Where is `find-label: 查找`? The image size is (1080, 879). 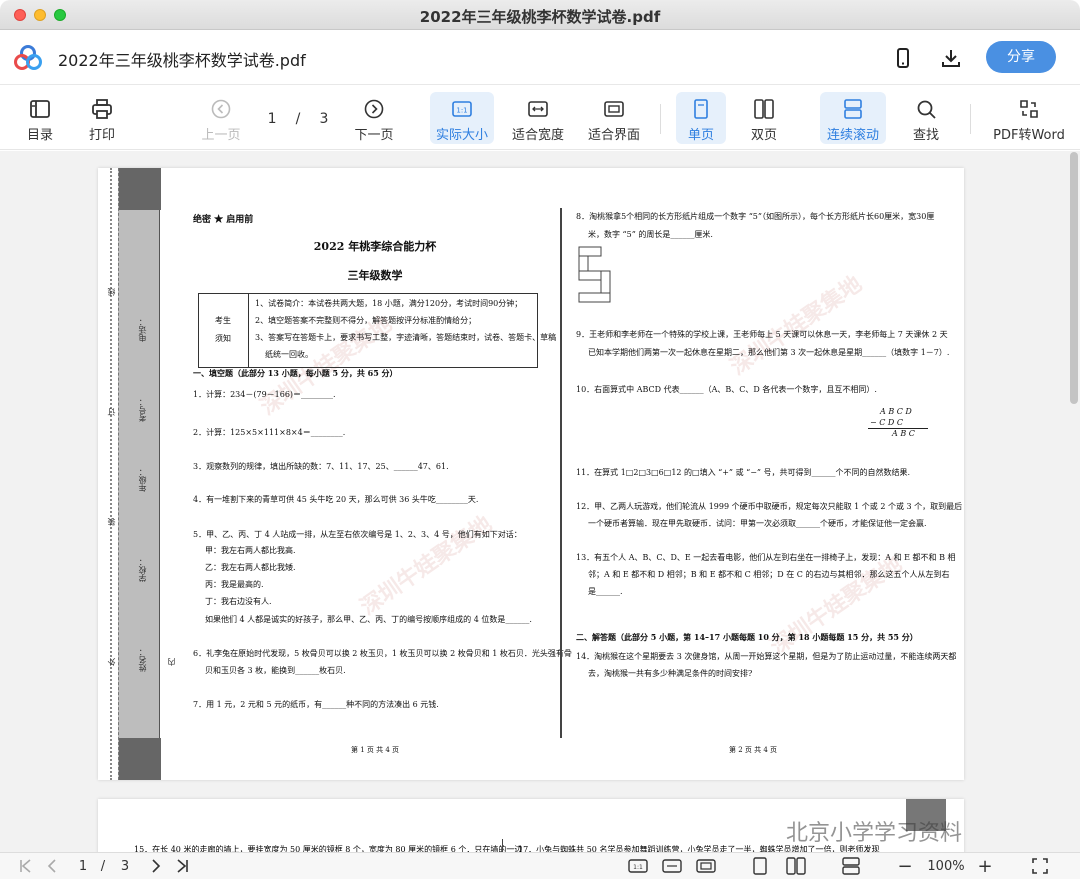
find-label: 查找 is located at coordinates (925, 135).